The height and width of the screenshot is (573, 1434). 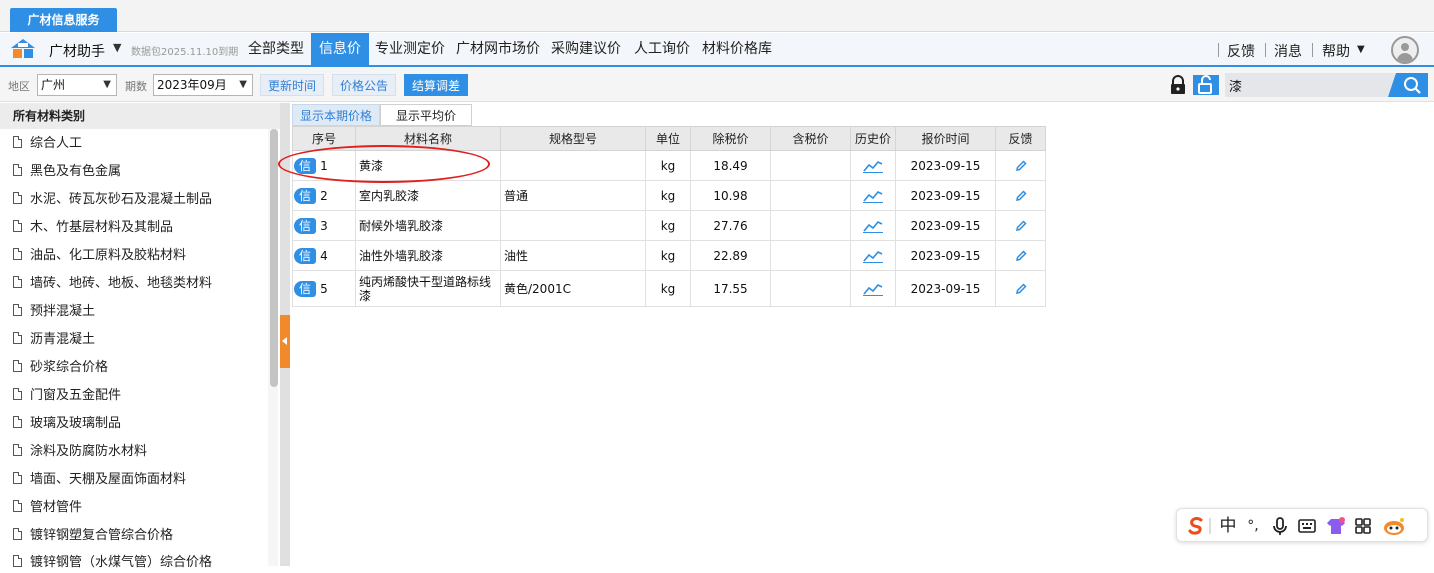 I want to click on brand-name: 广材助手, so click(x=77, y=51).